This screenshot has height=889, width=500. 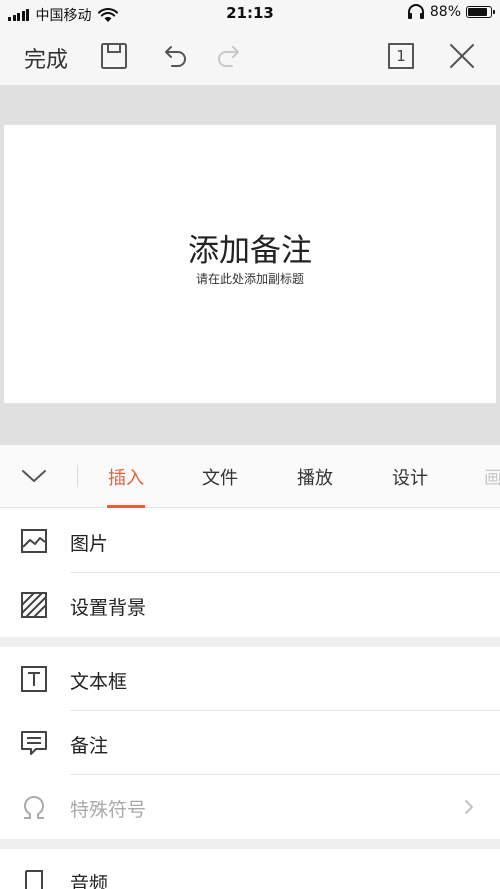 What do you see at coordinates (99, 682) in the screenshot?
I see `menu-label-textbox: 文本框` at bounding box center [99, 682].